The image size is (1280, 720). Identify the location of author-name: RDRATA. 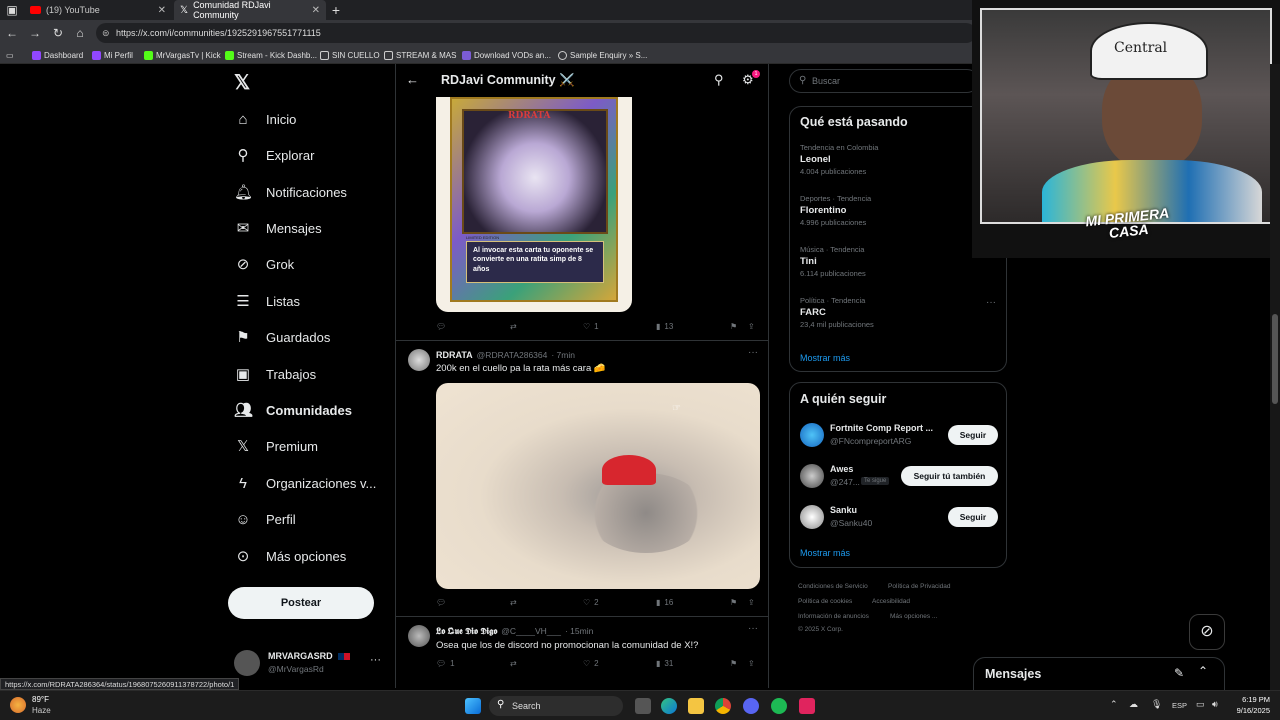
(454, 355).